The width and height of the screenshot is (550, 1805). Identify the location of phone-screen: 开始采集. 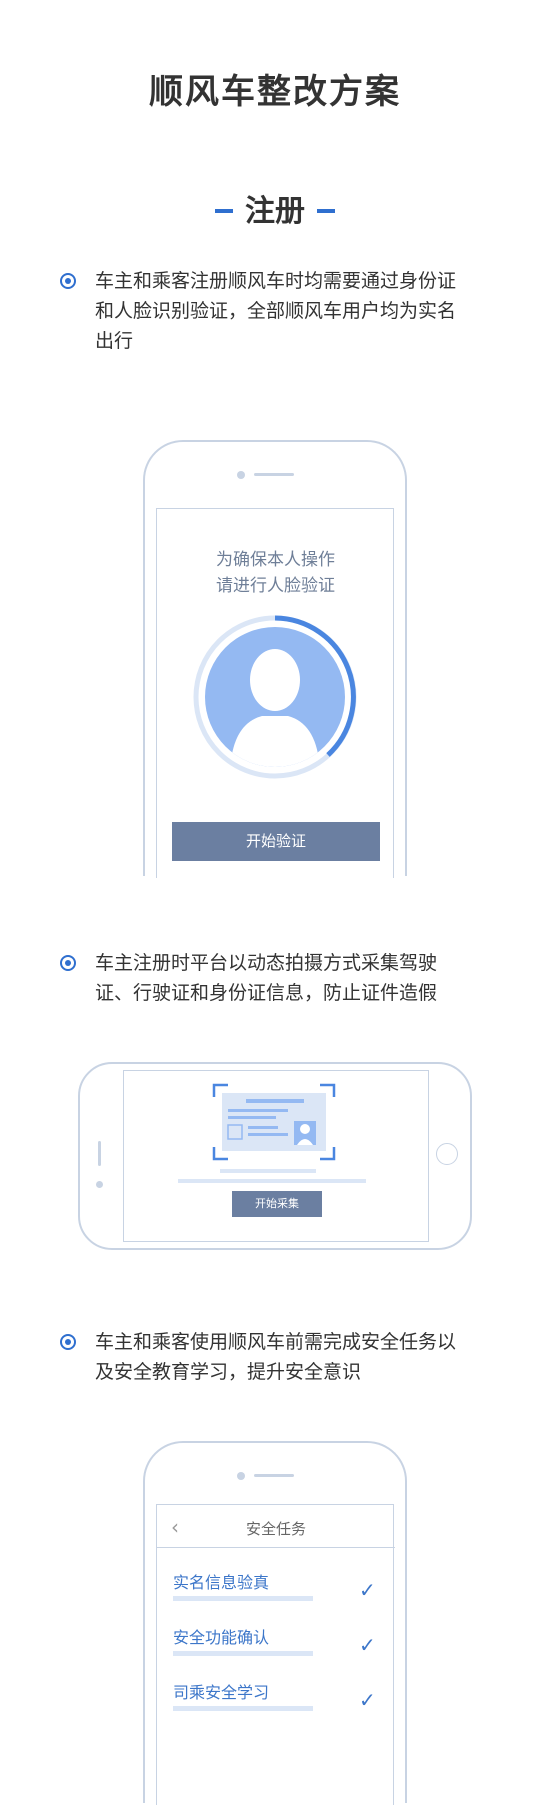
(276, 1156).